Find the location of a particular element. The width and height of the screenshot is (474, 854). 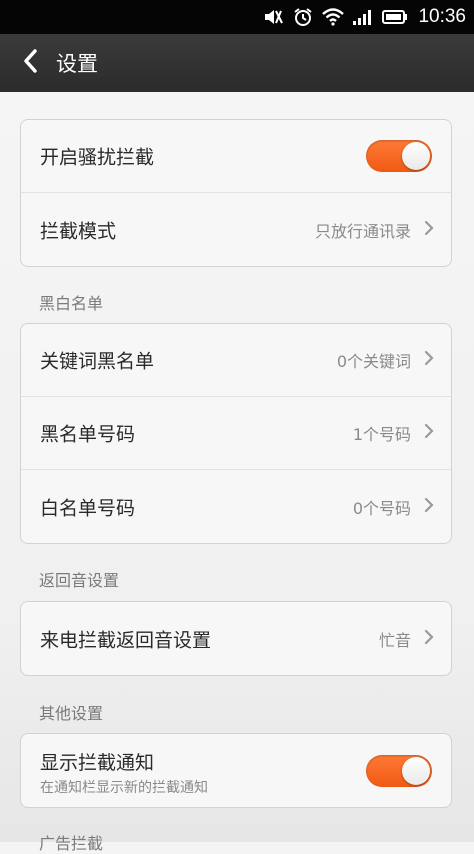

mute-icon is located at coordinates (273, 17).